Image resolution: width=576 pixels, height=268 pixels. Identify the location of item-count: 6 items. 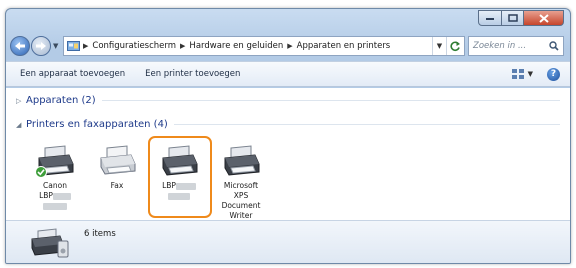
(100, 234).